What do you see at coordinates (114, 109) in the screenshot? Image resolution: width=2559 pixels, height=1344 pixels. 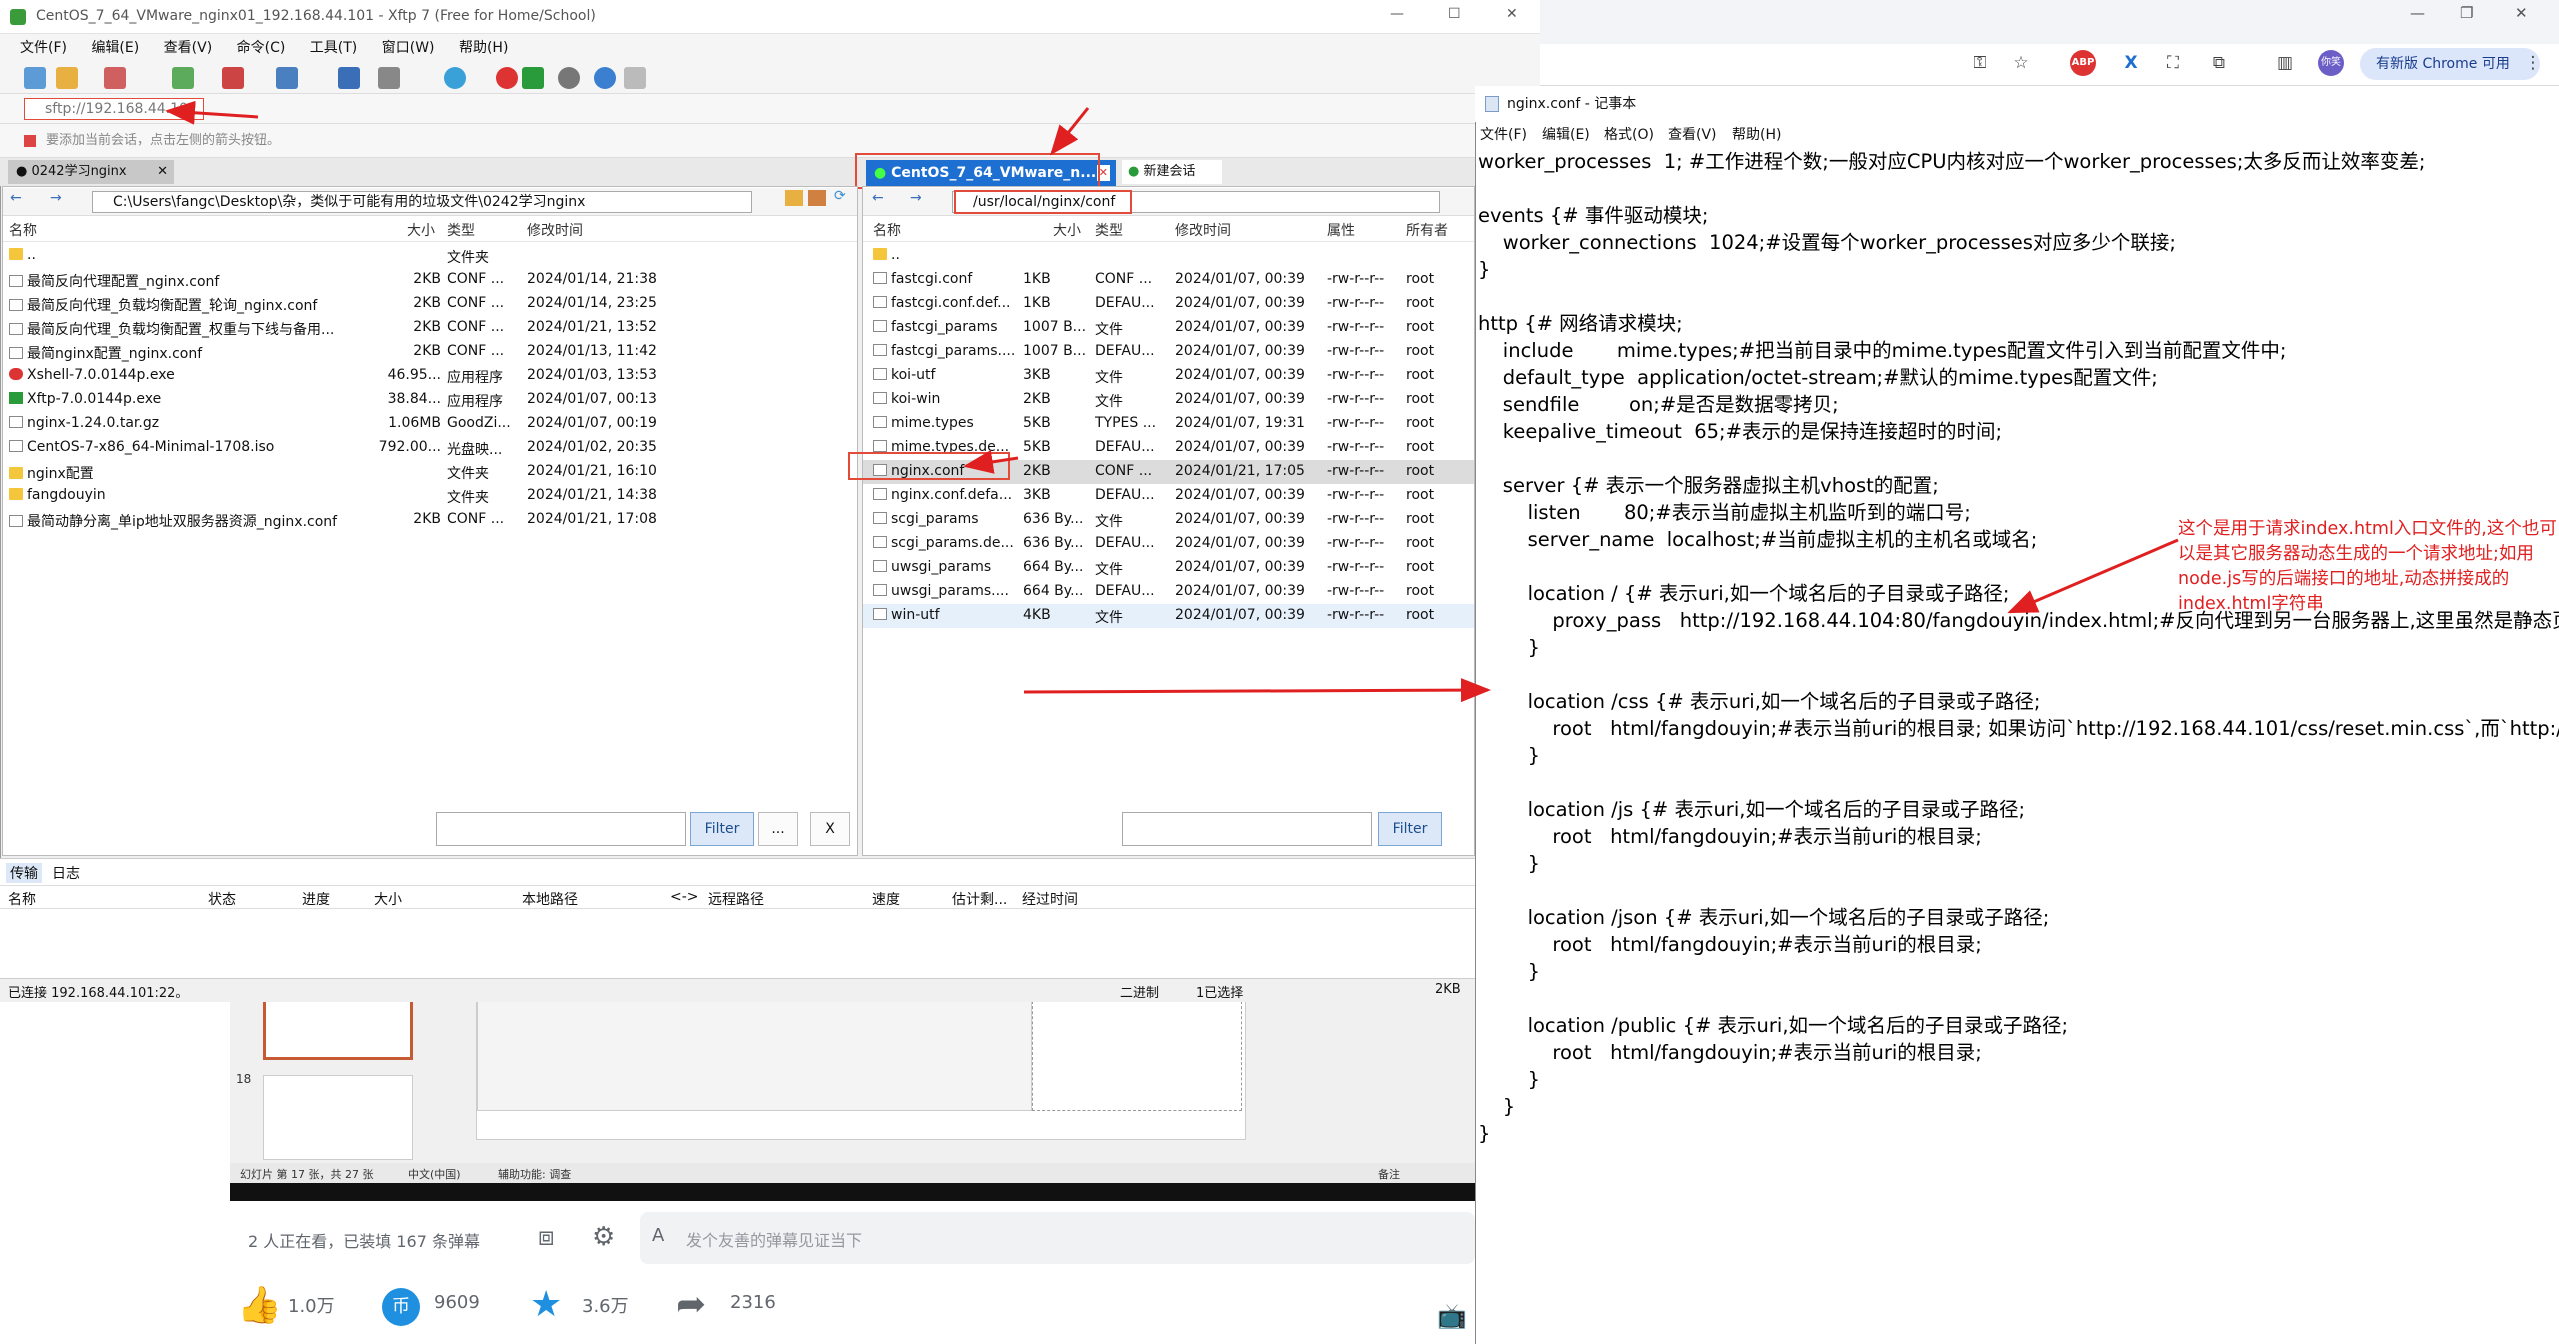 I see `address-input: sftp://192.168.44.101` at bounding box center [114, 109].